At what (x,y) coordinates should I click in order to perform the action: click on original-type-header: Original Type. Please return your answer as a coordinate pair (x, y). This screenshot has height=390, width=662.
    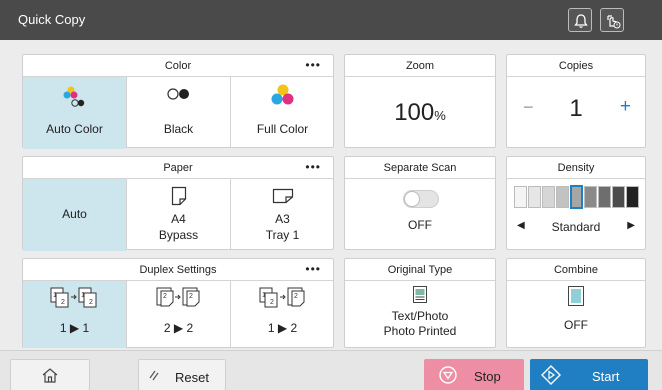
    Looking at the image, I should click on (420, 270).